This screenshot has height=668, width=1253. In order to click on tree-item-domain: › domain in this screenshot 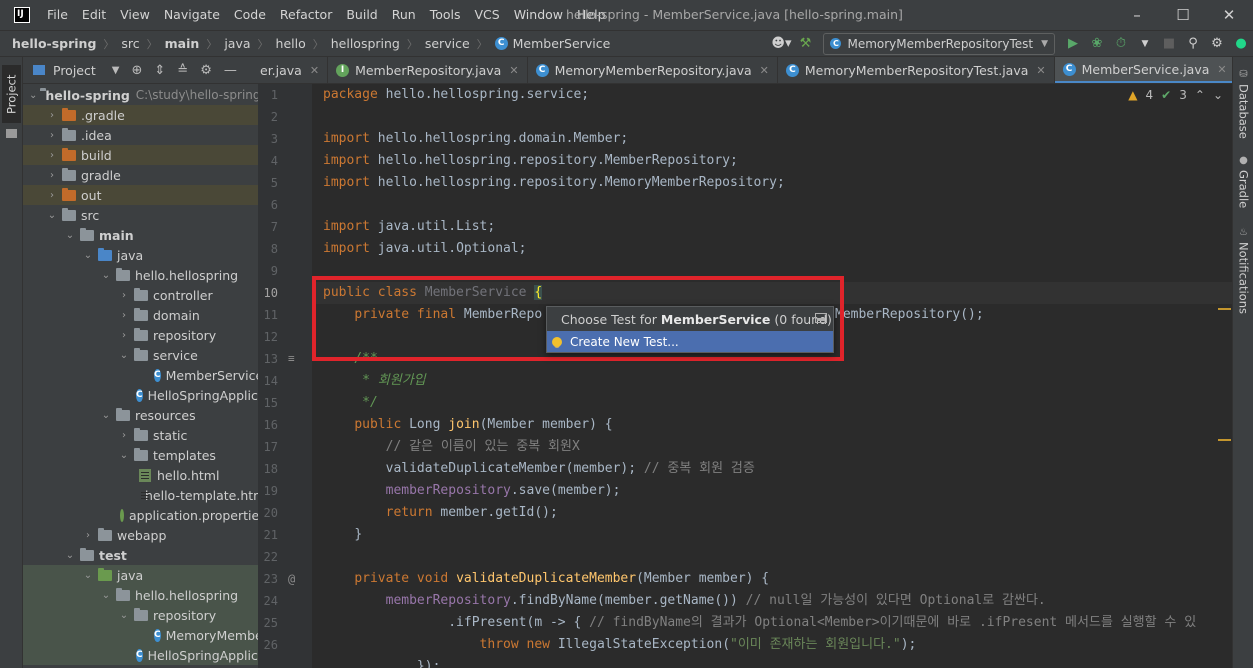, I will do `click(140, 315)`.